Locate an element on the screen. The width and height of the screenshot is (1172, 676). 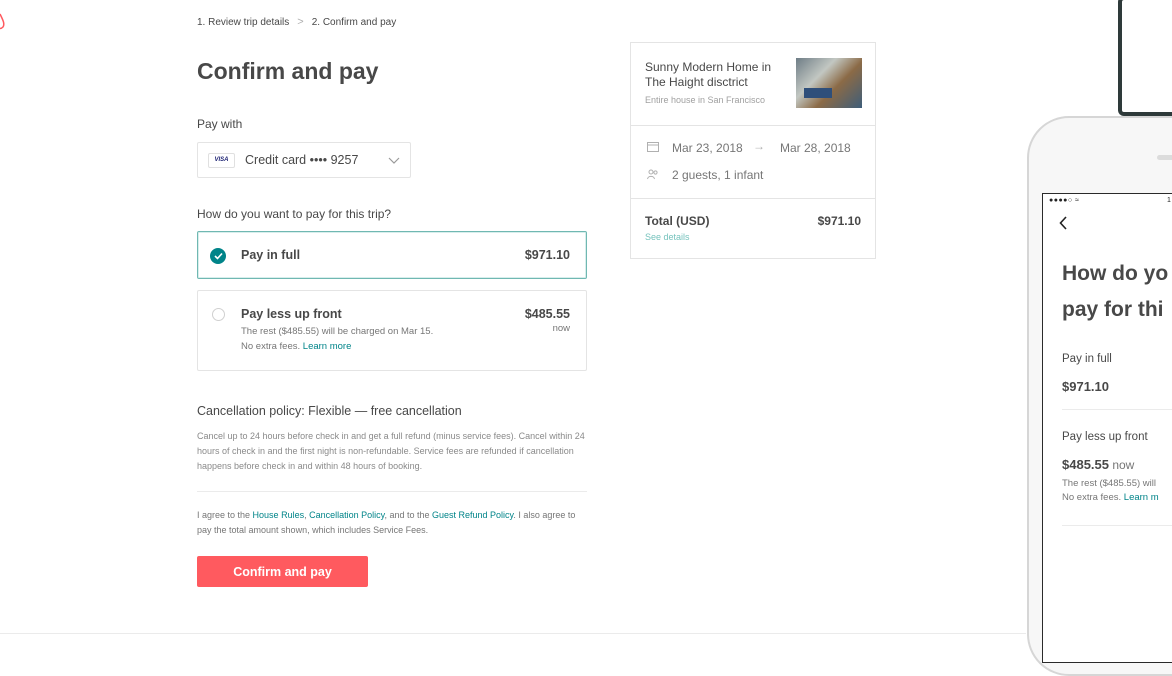
pay-in-full-option: Pay in full $971.10 is located at coordinates (392, 255).